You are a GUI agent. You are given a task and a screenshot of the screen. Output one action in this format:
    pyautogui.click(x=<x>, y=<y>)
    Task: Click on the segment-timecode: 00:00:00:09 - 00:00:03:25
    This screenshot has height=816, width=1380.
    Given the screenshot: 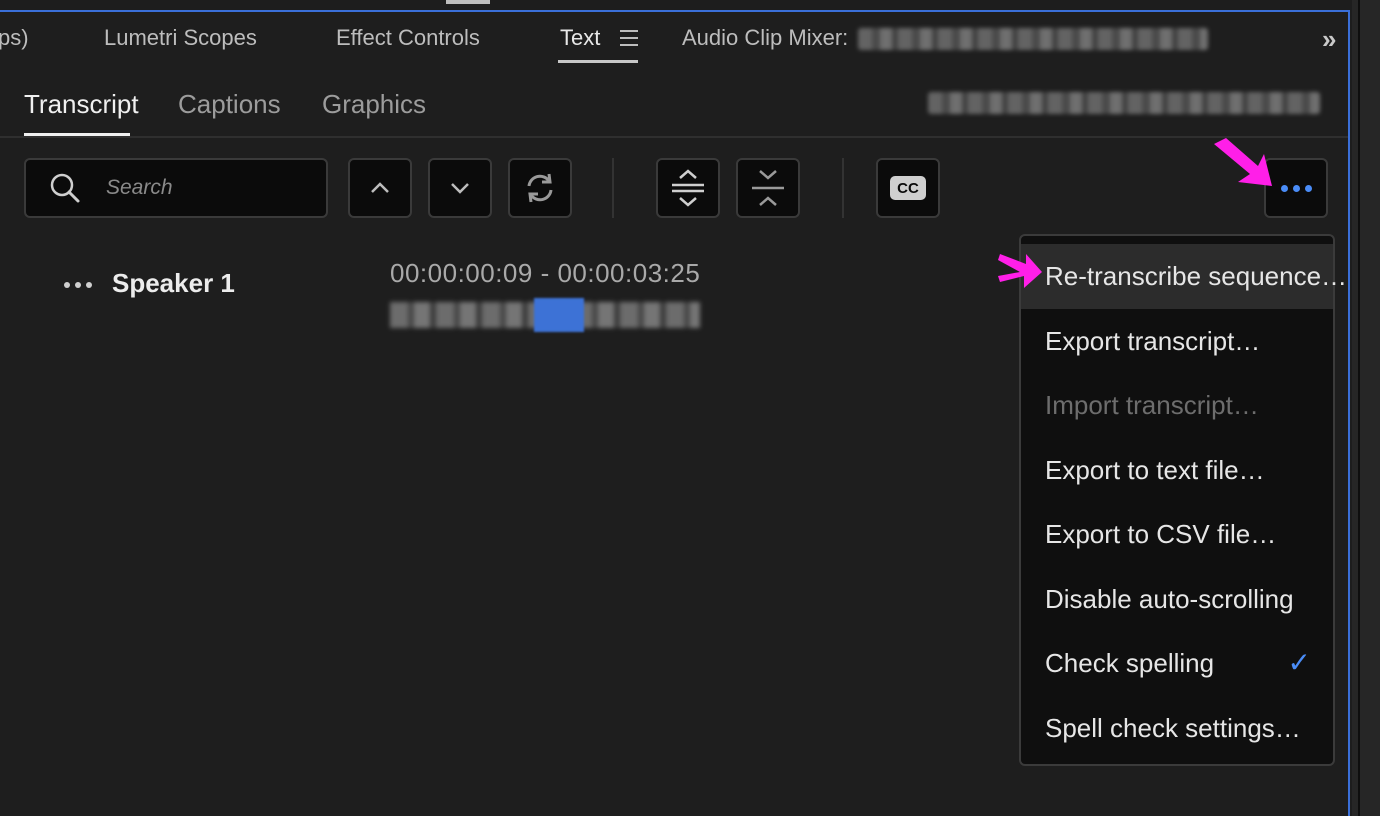 What is the action you would take?
    pyautogui.click(x=545, y=273)
    